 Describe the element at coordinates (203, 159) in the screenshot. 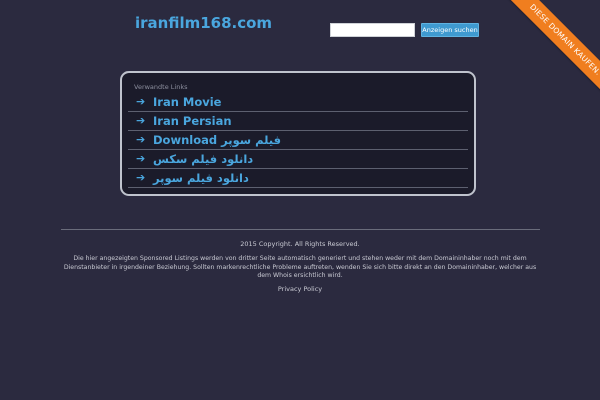

I see `related-link-label: دانلود فیلم سکس` at that location.